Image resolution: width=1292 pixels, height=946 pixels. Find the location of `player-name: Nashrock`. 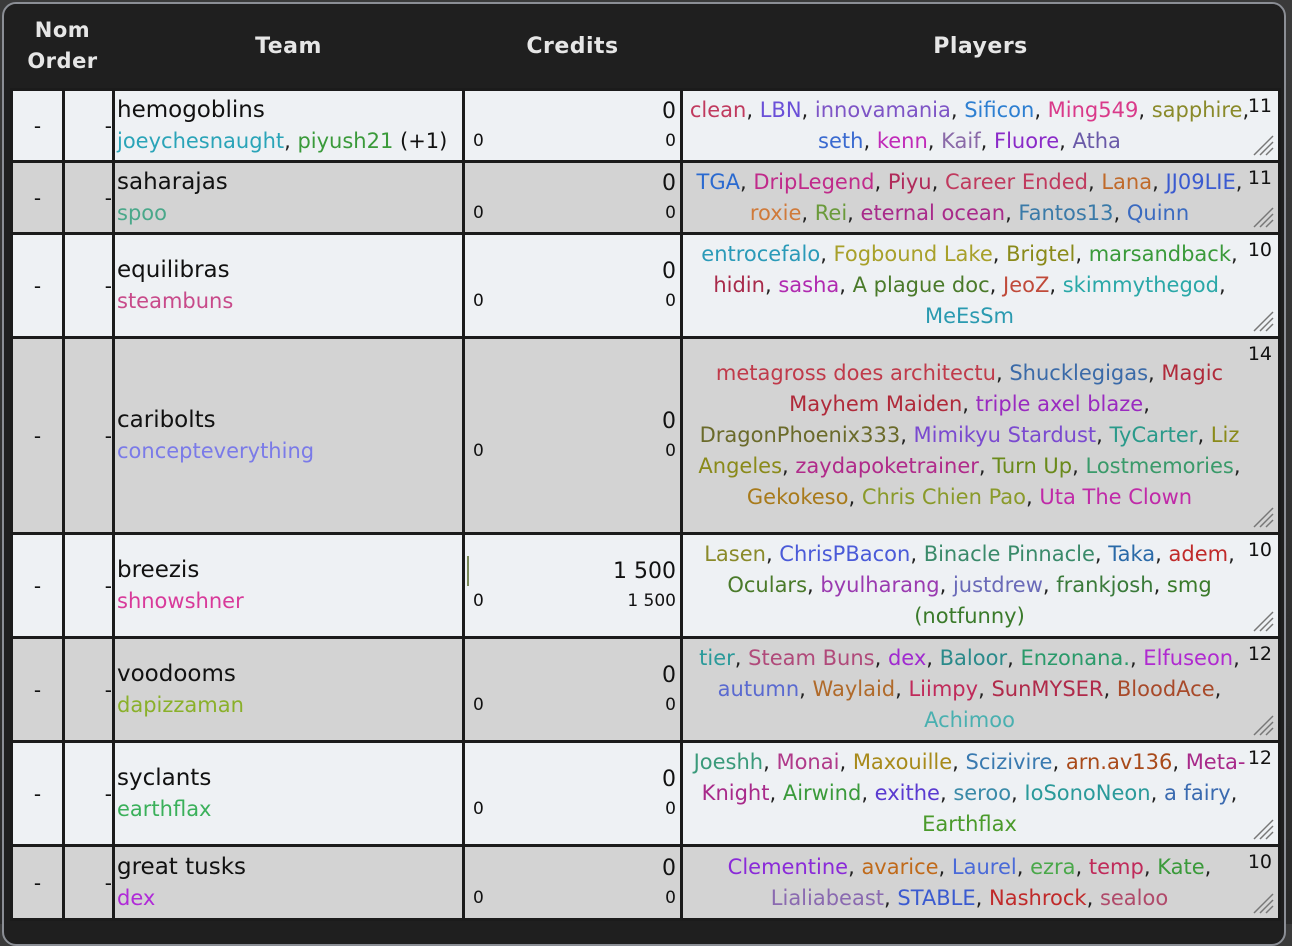

player-name: Nashrock is located at coordinates (1038, 898).